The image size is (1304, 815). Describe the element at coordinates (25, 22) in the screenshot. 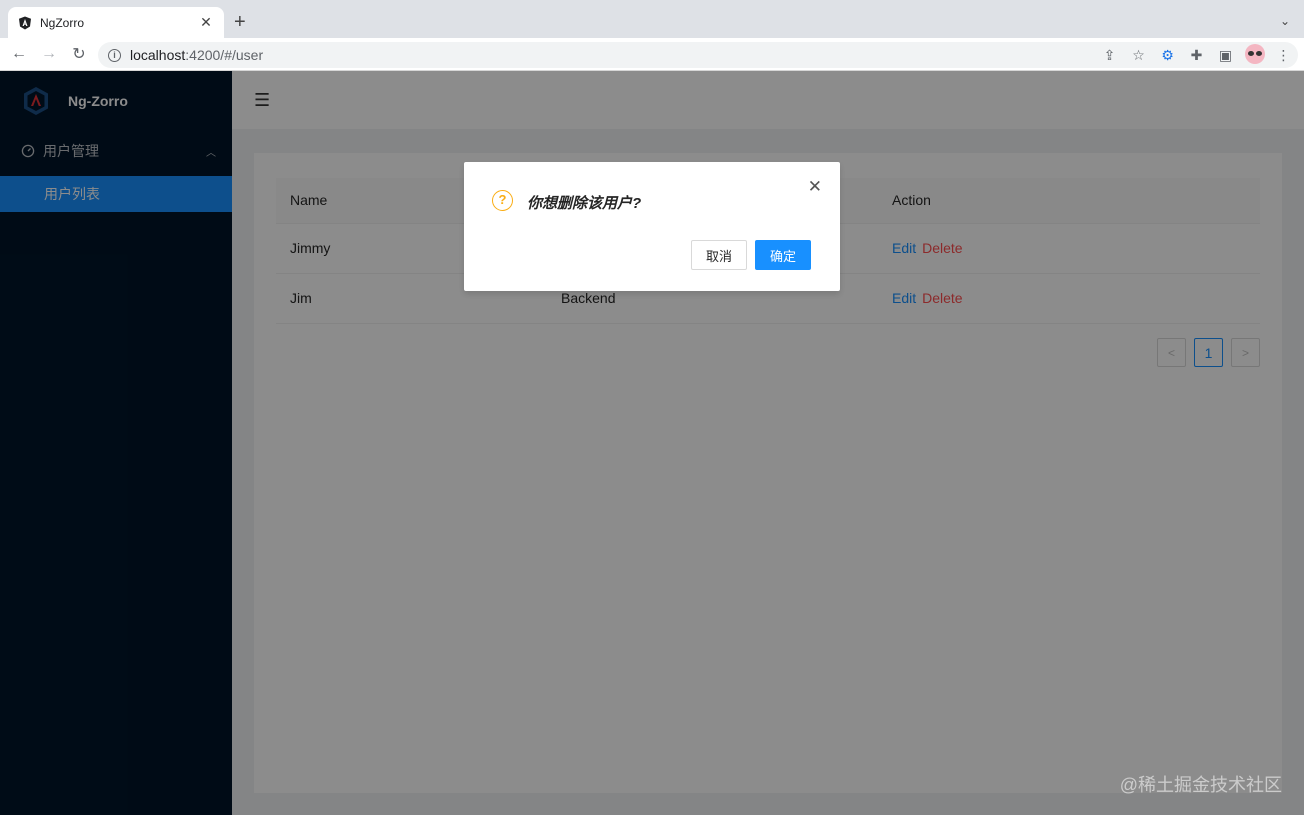

I see `angular-icon` at that location.